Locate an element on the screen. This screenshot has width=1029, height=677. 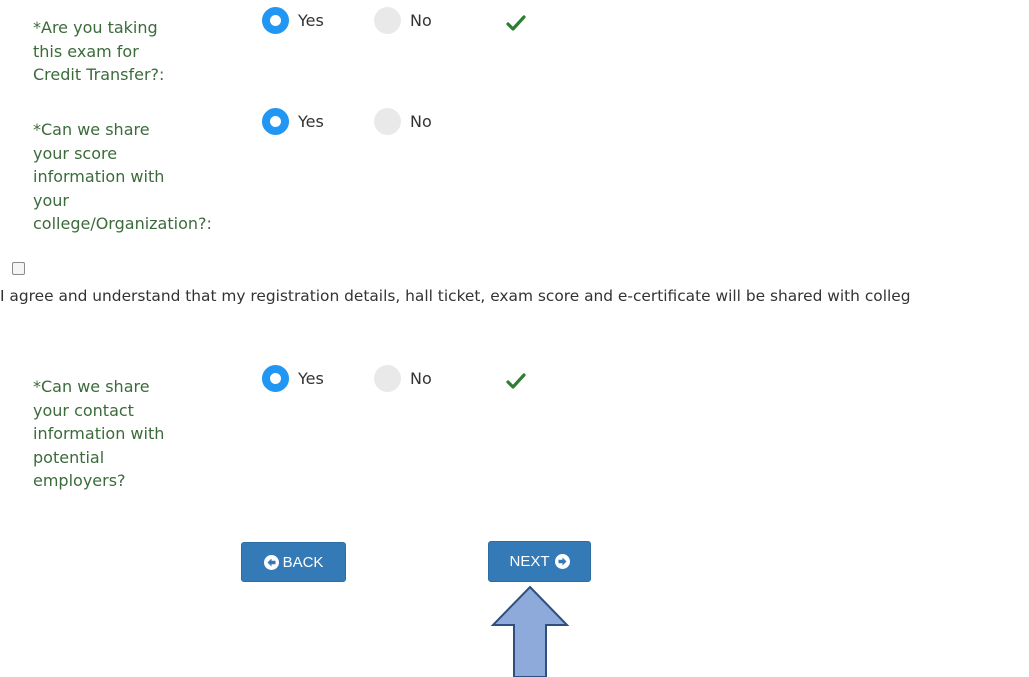
share-contact-yes-radio is located at coordinates (275, 378).